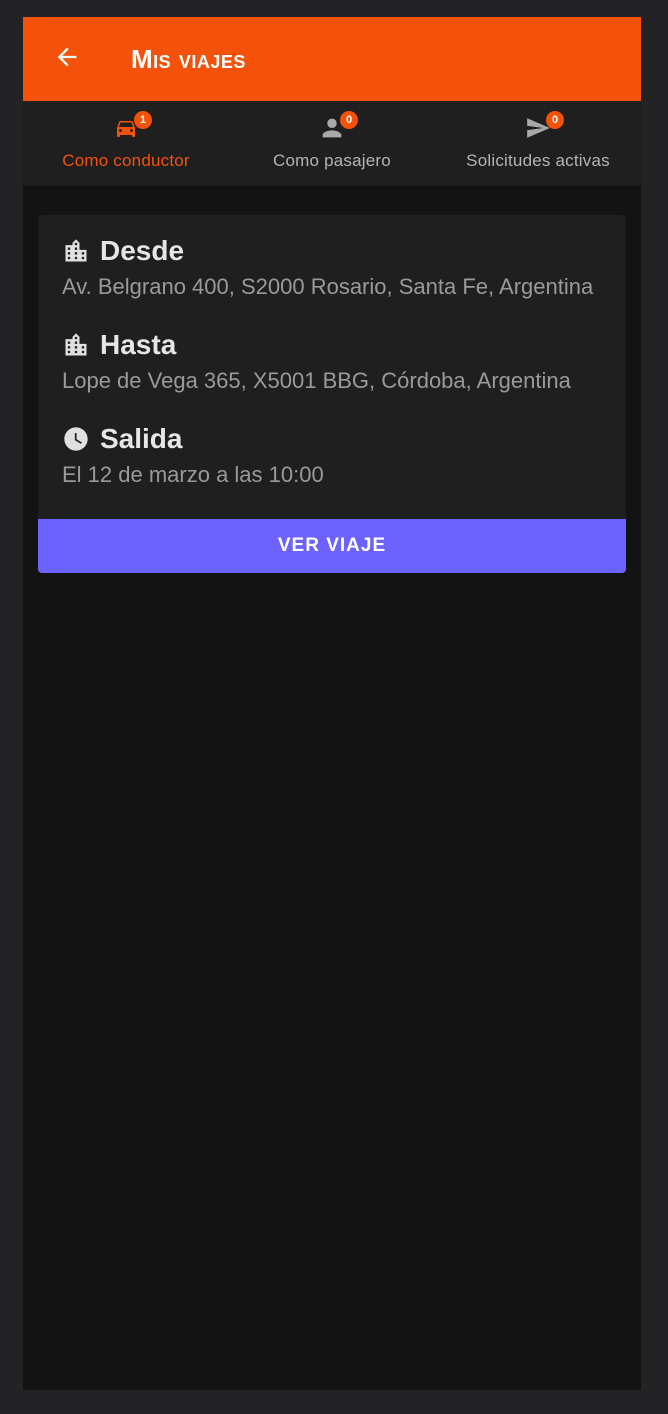 The width and height of the screenshot is (668, 1414). What do you see at coordinates (332, 160) in the screenshot?
I see `tab-label: Como pasajero` at bounding box center [332, 160].